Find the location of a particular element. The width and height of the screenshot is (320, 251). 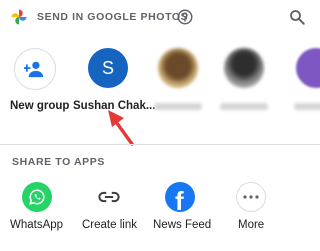

section-divider is located at coordinates (160, 144).